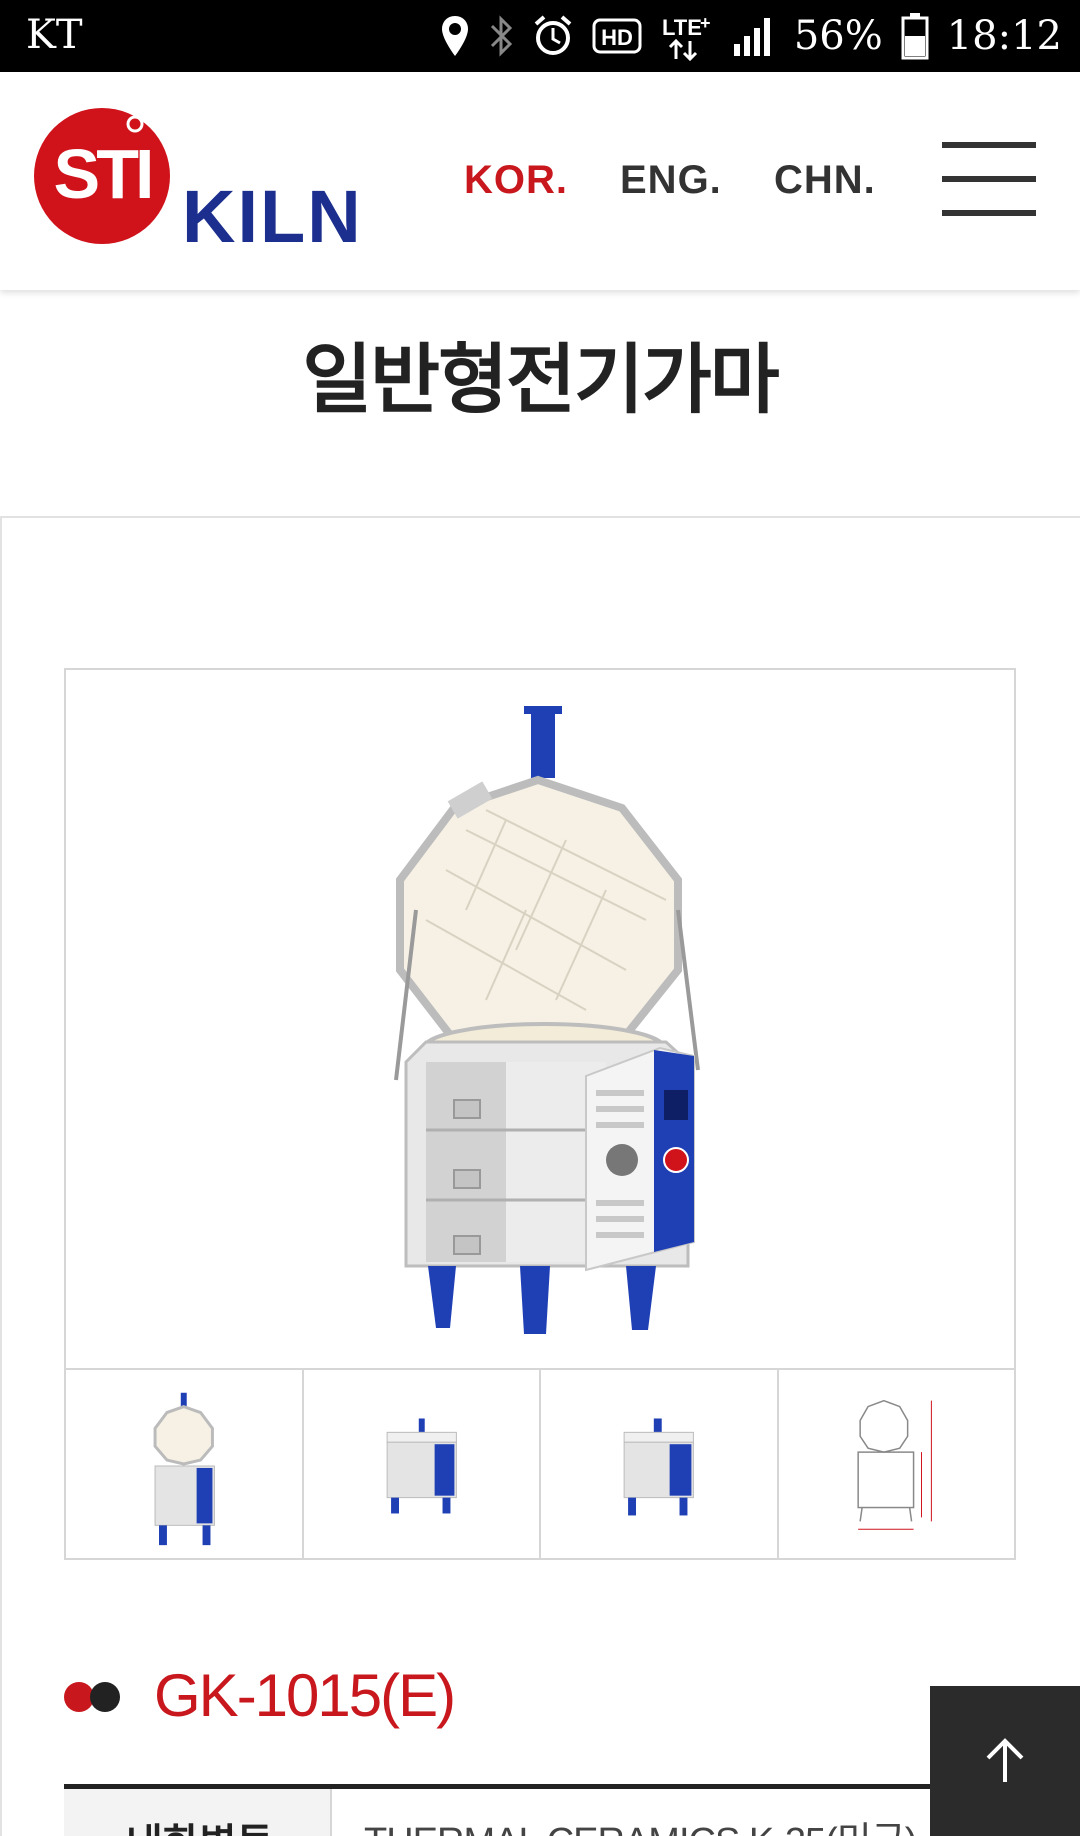 This screenshot has width=1080, height=1836. I want to click on site-header: STI KILN KOR. ENG. CHN., so click(540, 181).